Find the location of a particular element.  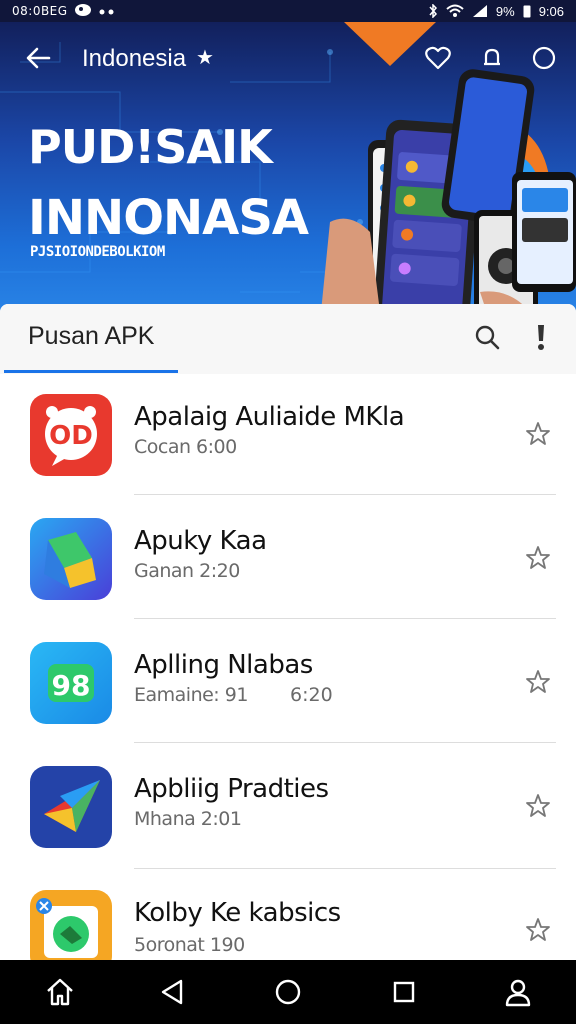

status-bar: 08:0BEG 9% 9:06 is located at coordinates (288, 11).